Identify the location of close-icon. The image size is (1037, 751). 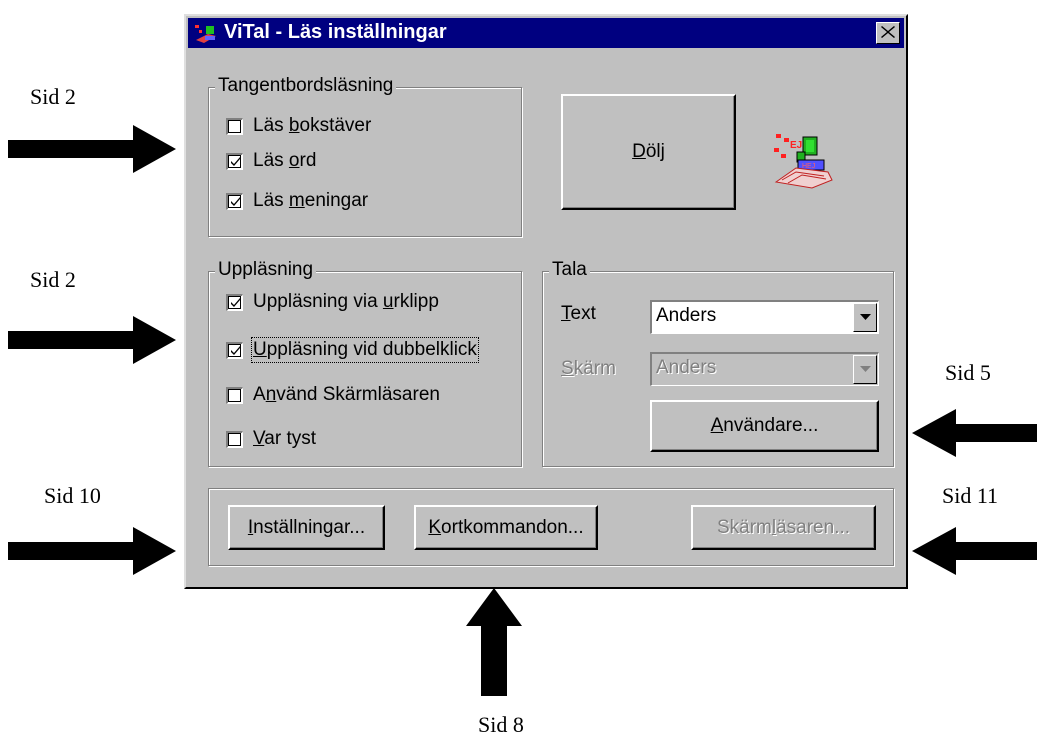
(888, 32).